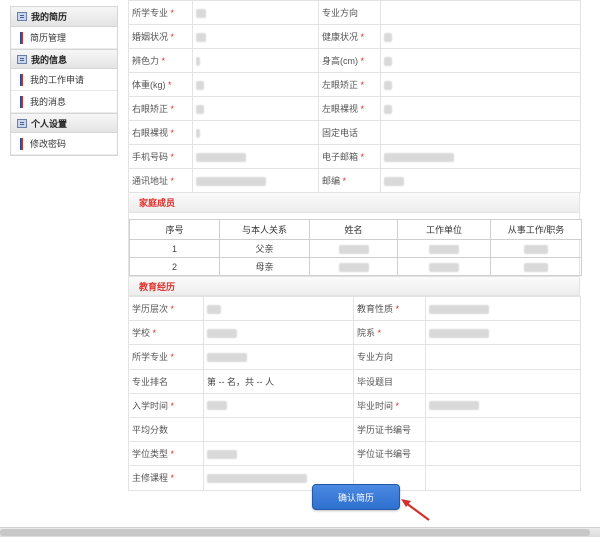 The height and width of the screenshot is (537, 600). I want to click on column-header: 与本人关系, so click(264, 229).